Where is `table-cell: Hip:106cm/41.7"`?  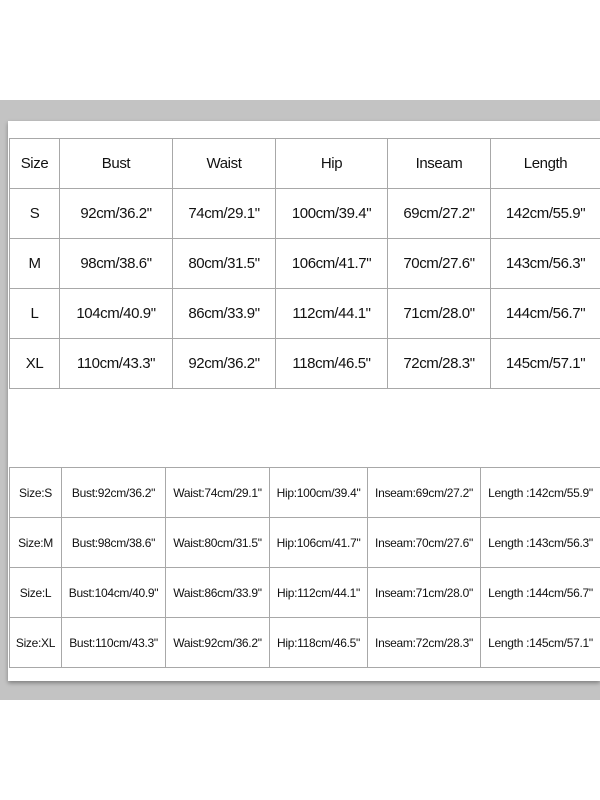 table-cell: Hip:106cm/41.7" is located at coordinates (318, 542).